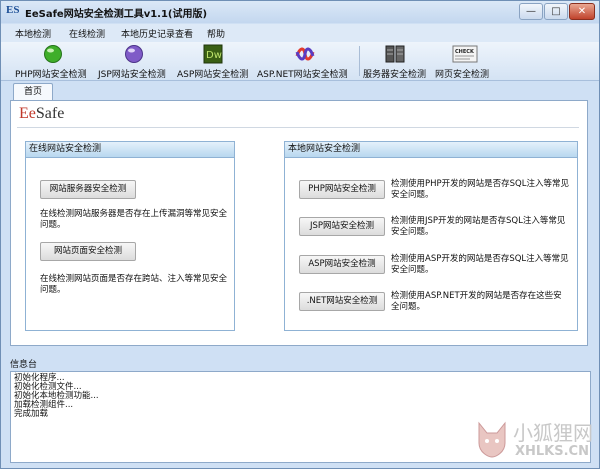 Image resolution: width=600 pixels, height=469 pixels. I want to click on menu-help: 帮助, so click(216, 33).